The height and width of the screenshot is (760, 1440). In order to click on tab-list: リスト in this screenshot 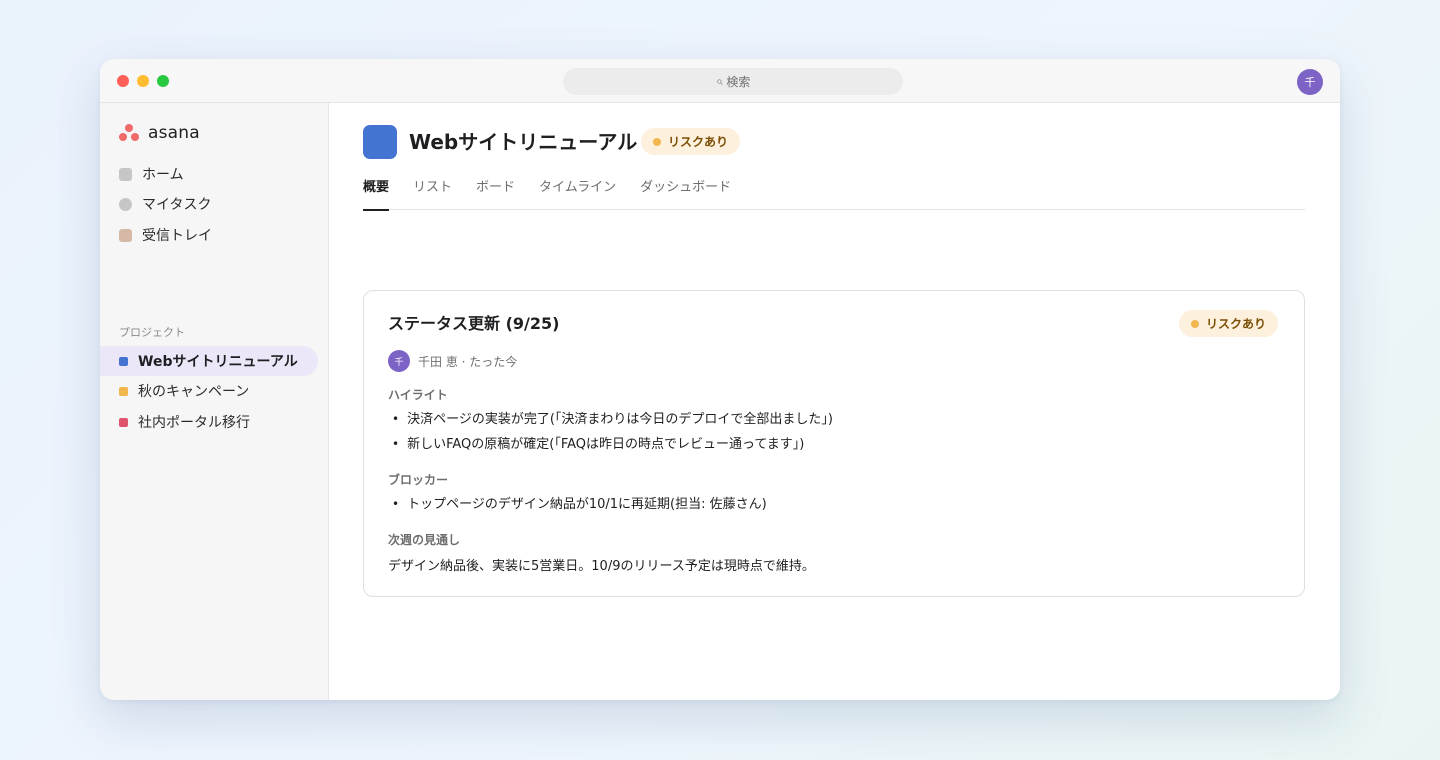, I will do `click(432, 193)`.